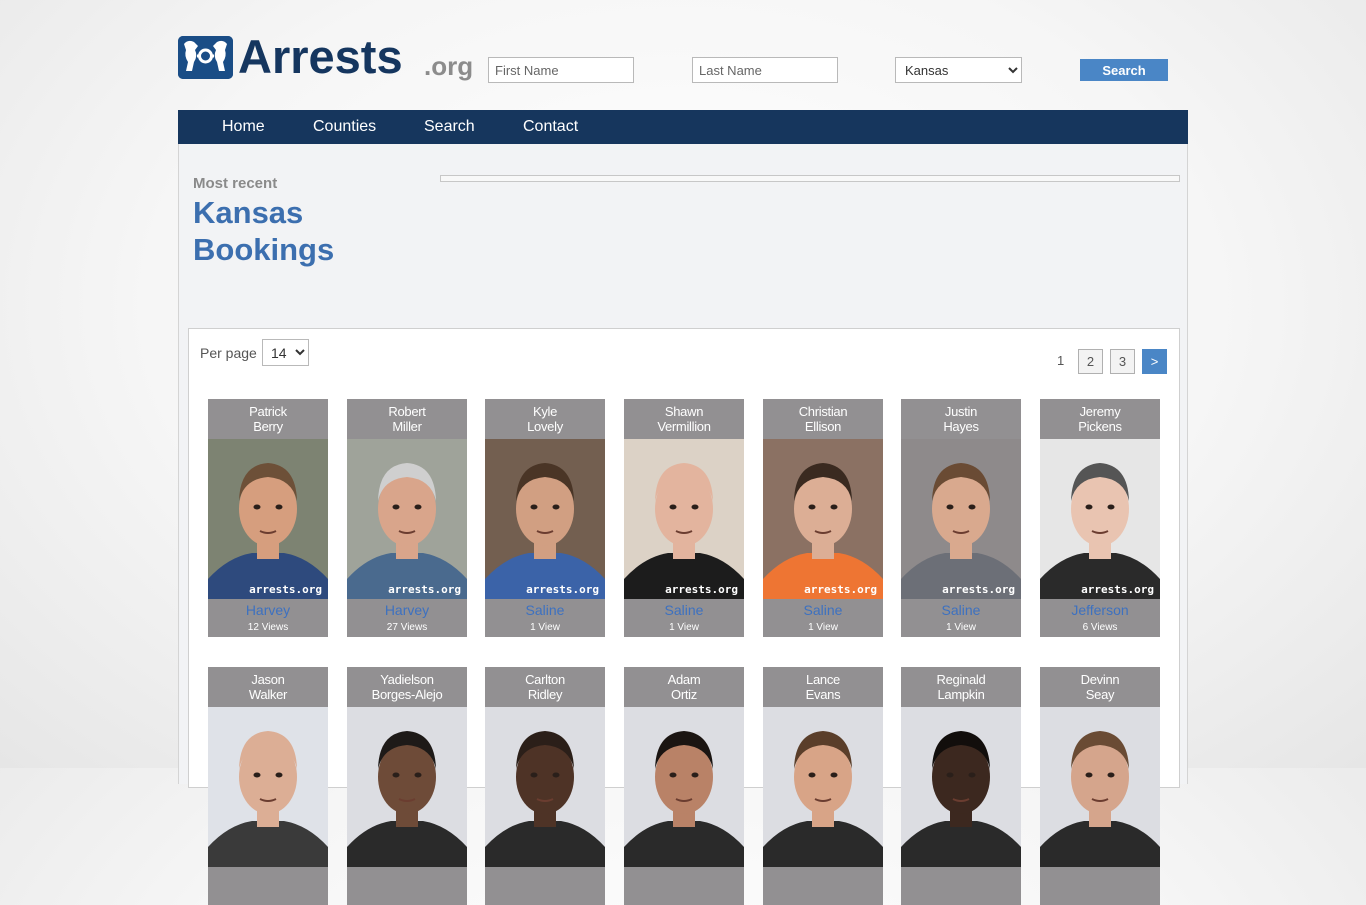 This screenshot has width=1366, height=905. I want to click on logo-wordmark: Arrests, so click(320, 56).